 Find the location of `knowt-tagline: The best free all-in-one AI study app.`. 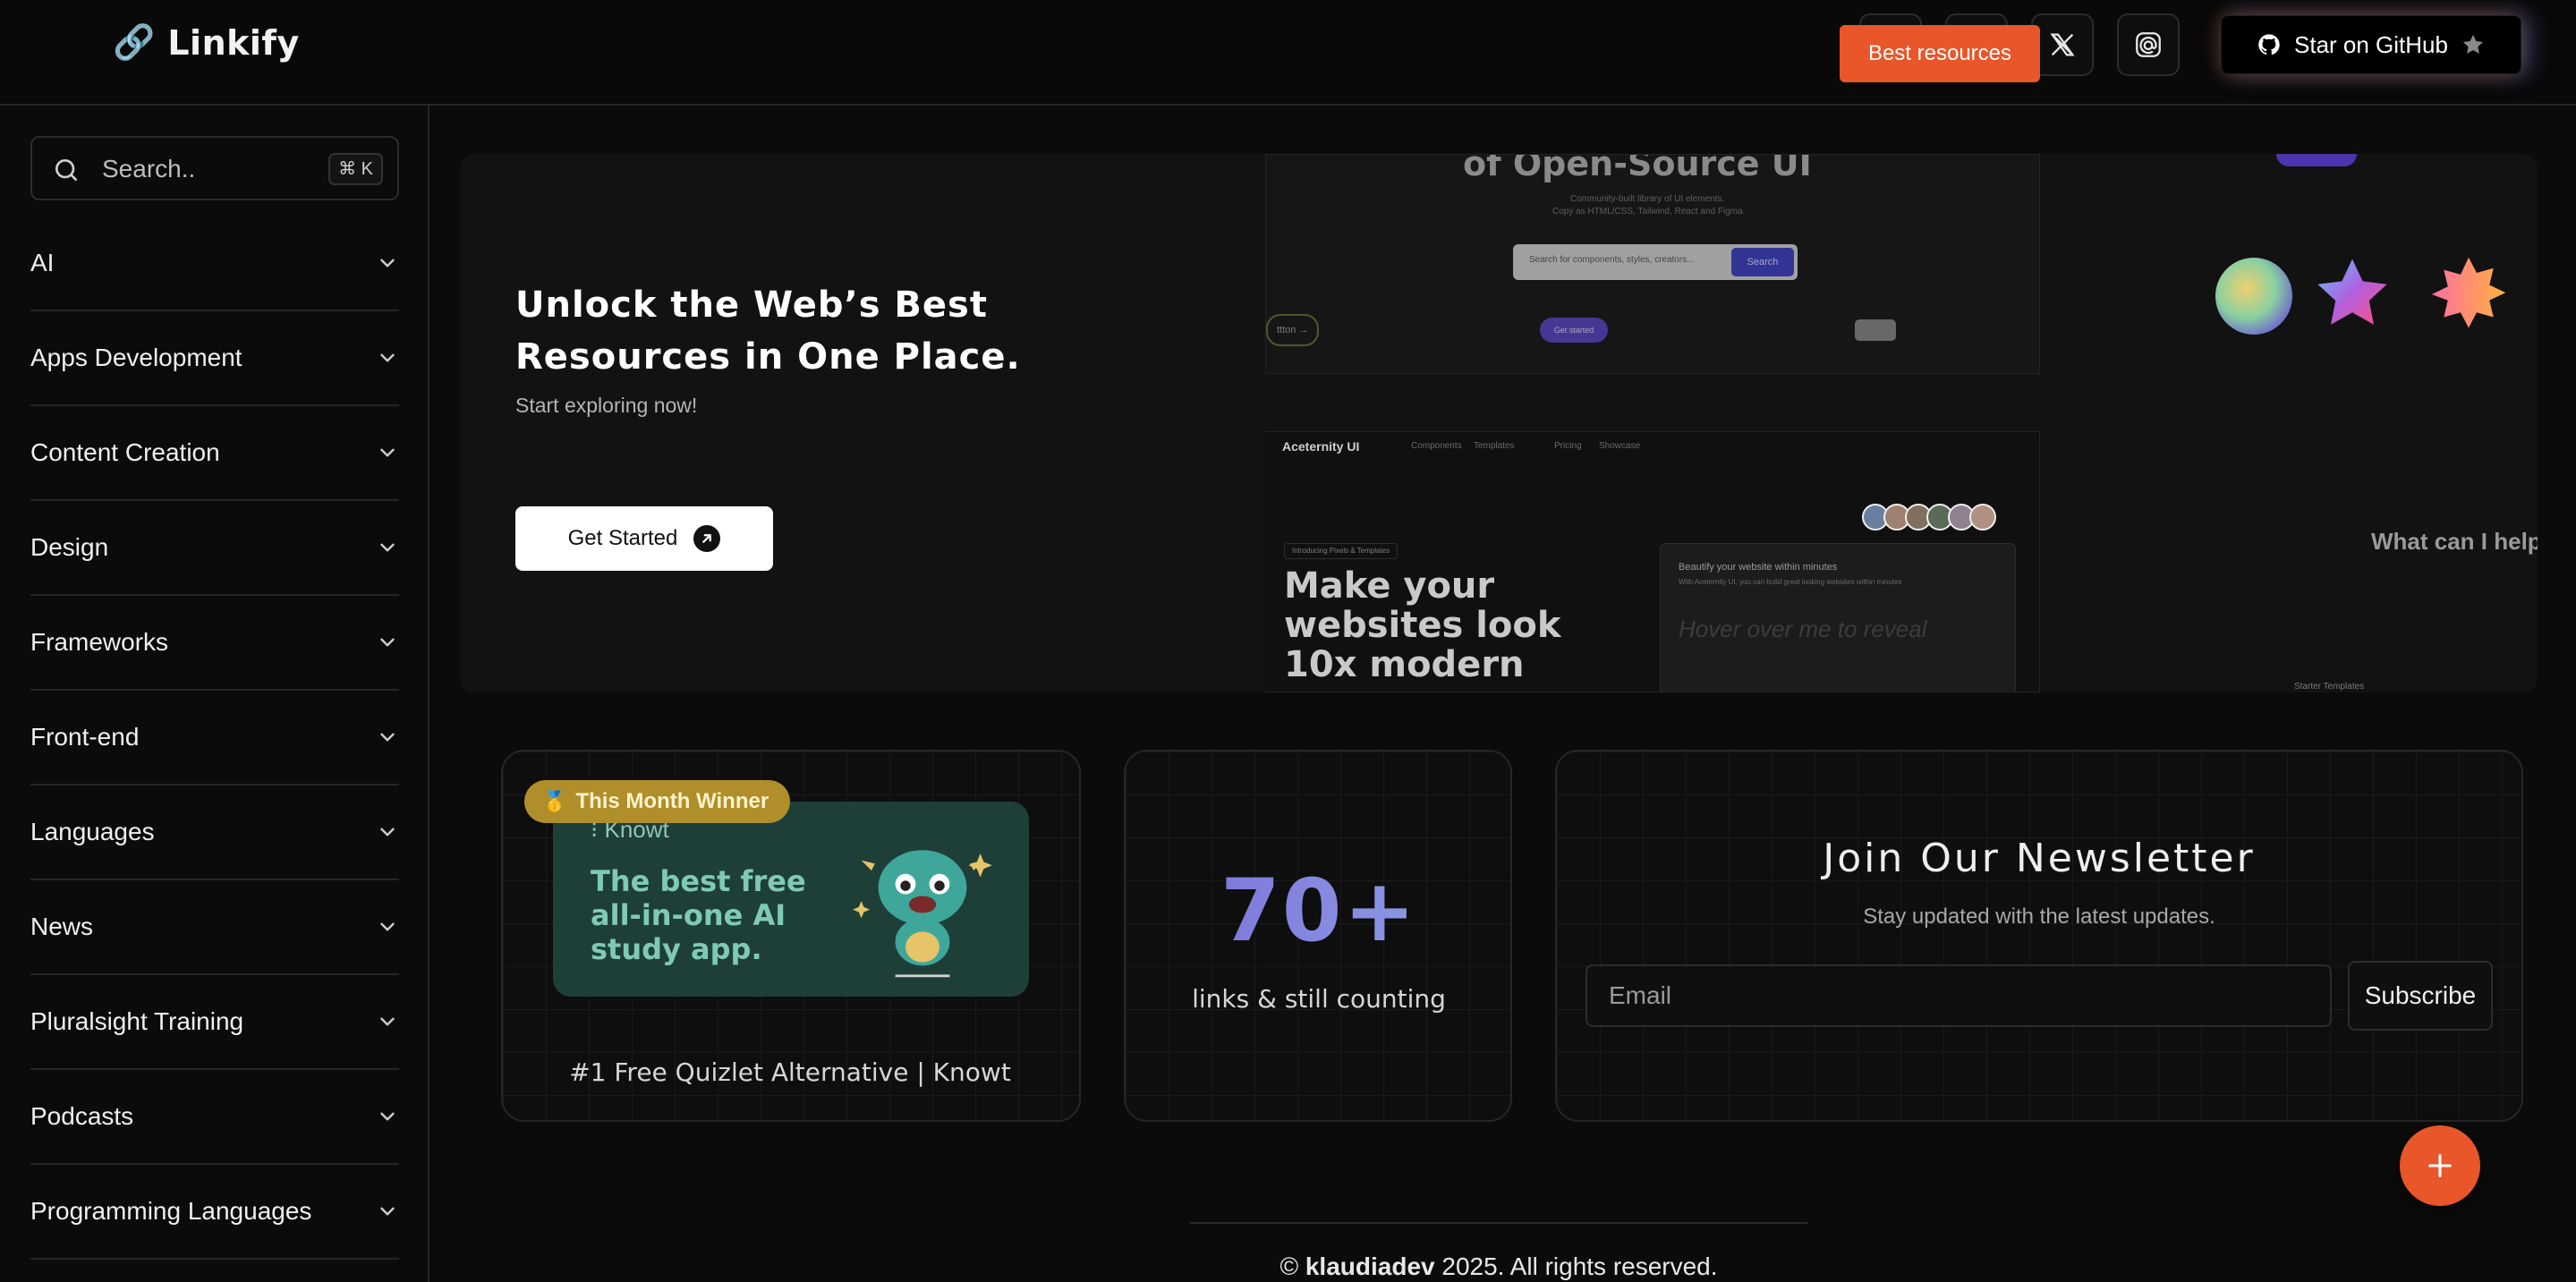

knowt-tagline: The best free all-in-one AI study app. is located at coordinates (698, 915).